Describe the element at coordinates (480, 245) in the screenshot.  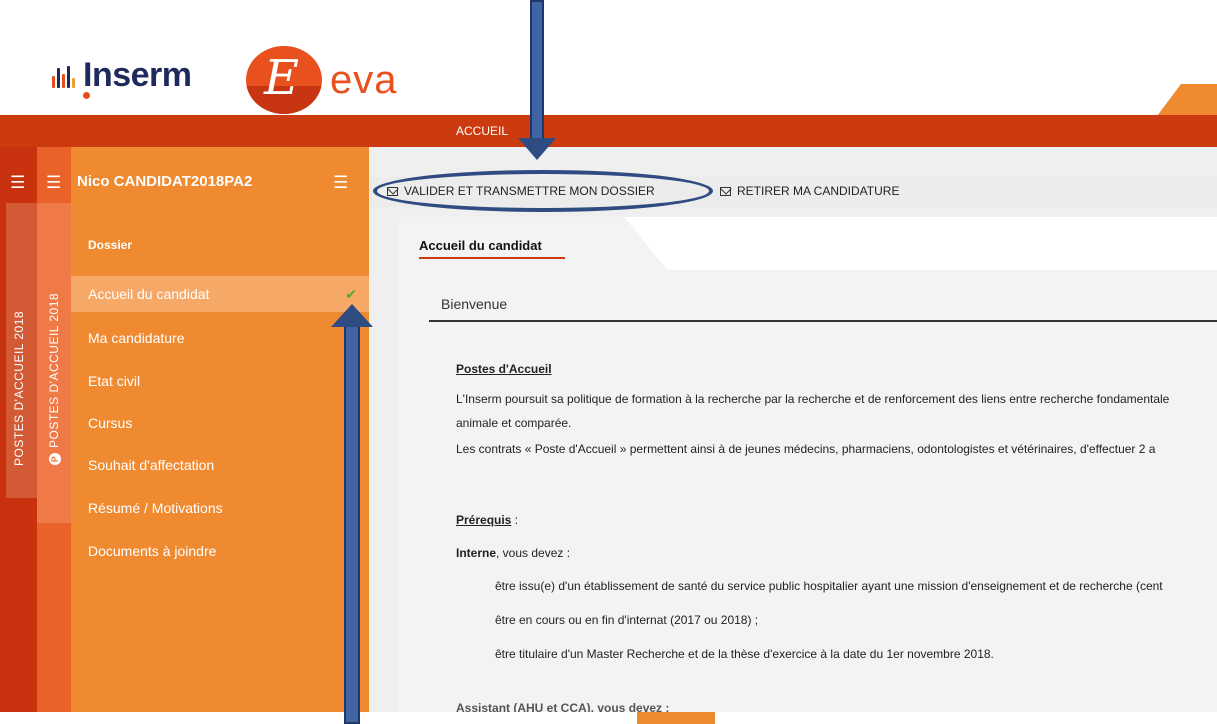
I see `tab-label: Accueil du candidat` at that location.